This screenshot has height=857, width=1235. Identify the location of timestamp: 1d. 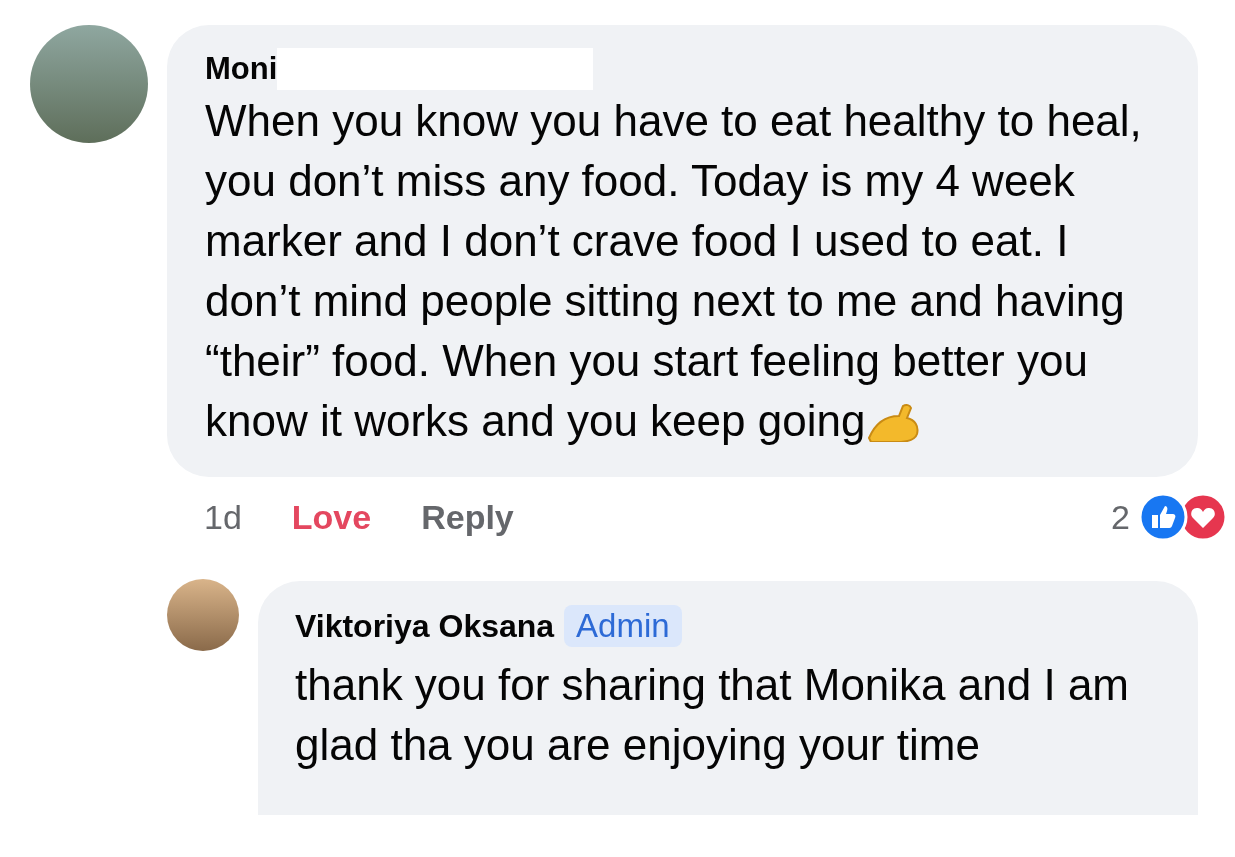
(223, 517).